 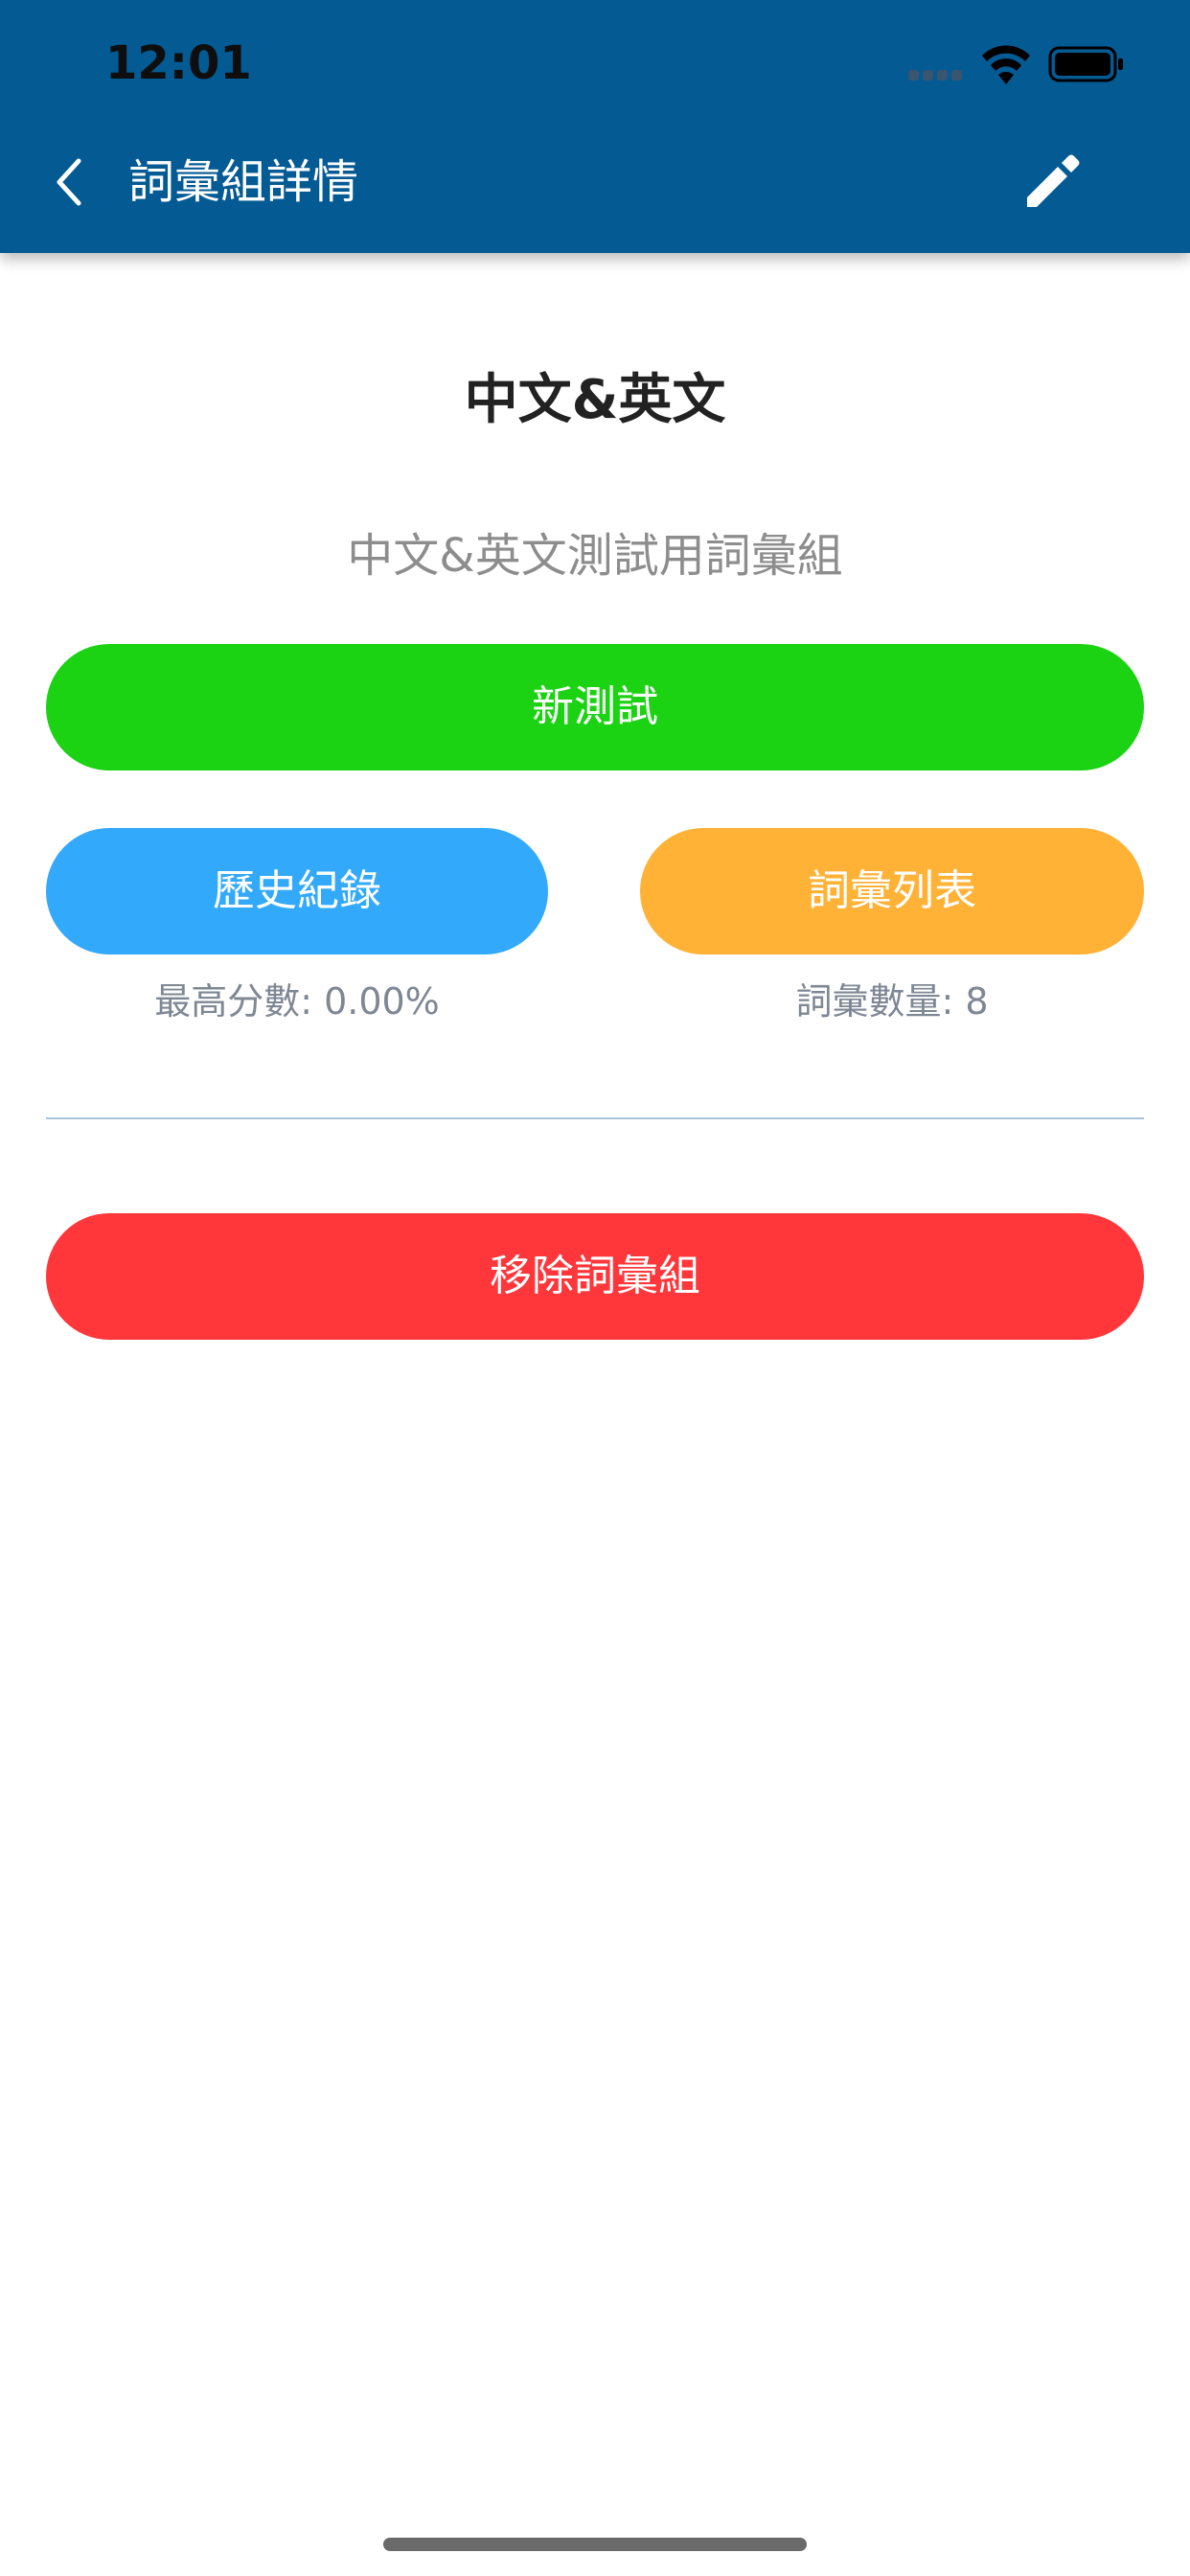 I want to click on best-score-text: 最高分數: 0.00%, so click(x=297, y=1001).